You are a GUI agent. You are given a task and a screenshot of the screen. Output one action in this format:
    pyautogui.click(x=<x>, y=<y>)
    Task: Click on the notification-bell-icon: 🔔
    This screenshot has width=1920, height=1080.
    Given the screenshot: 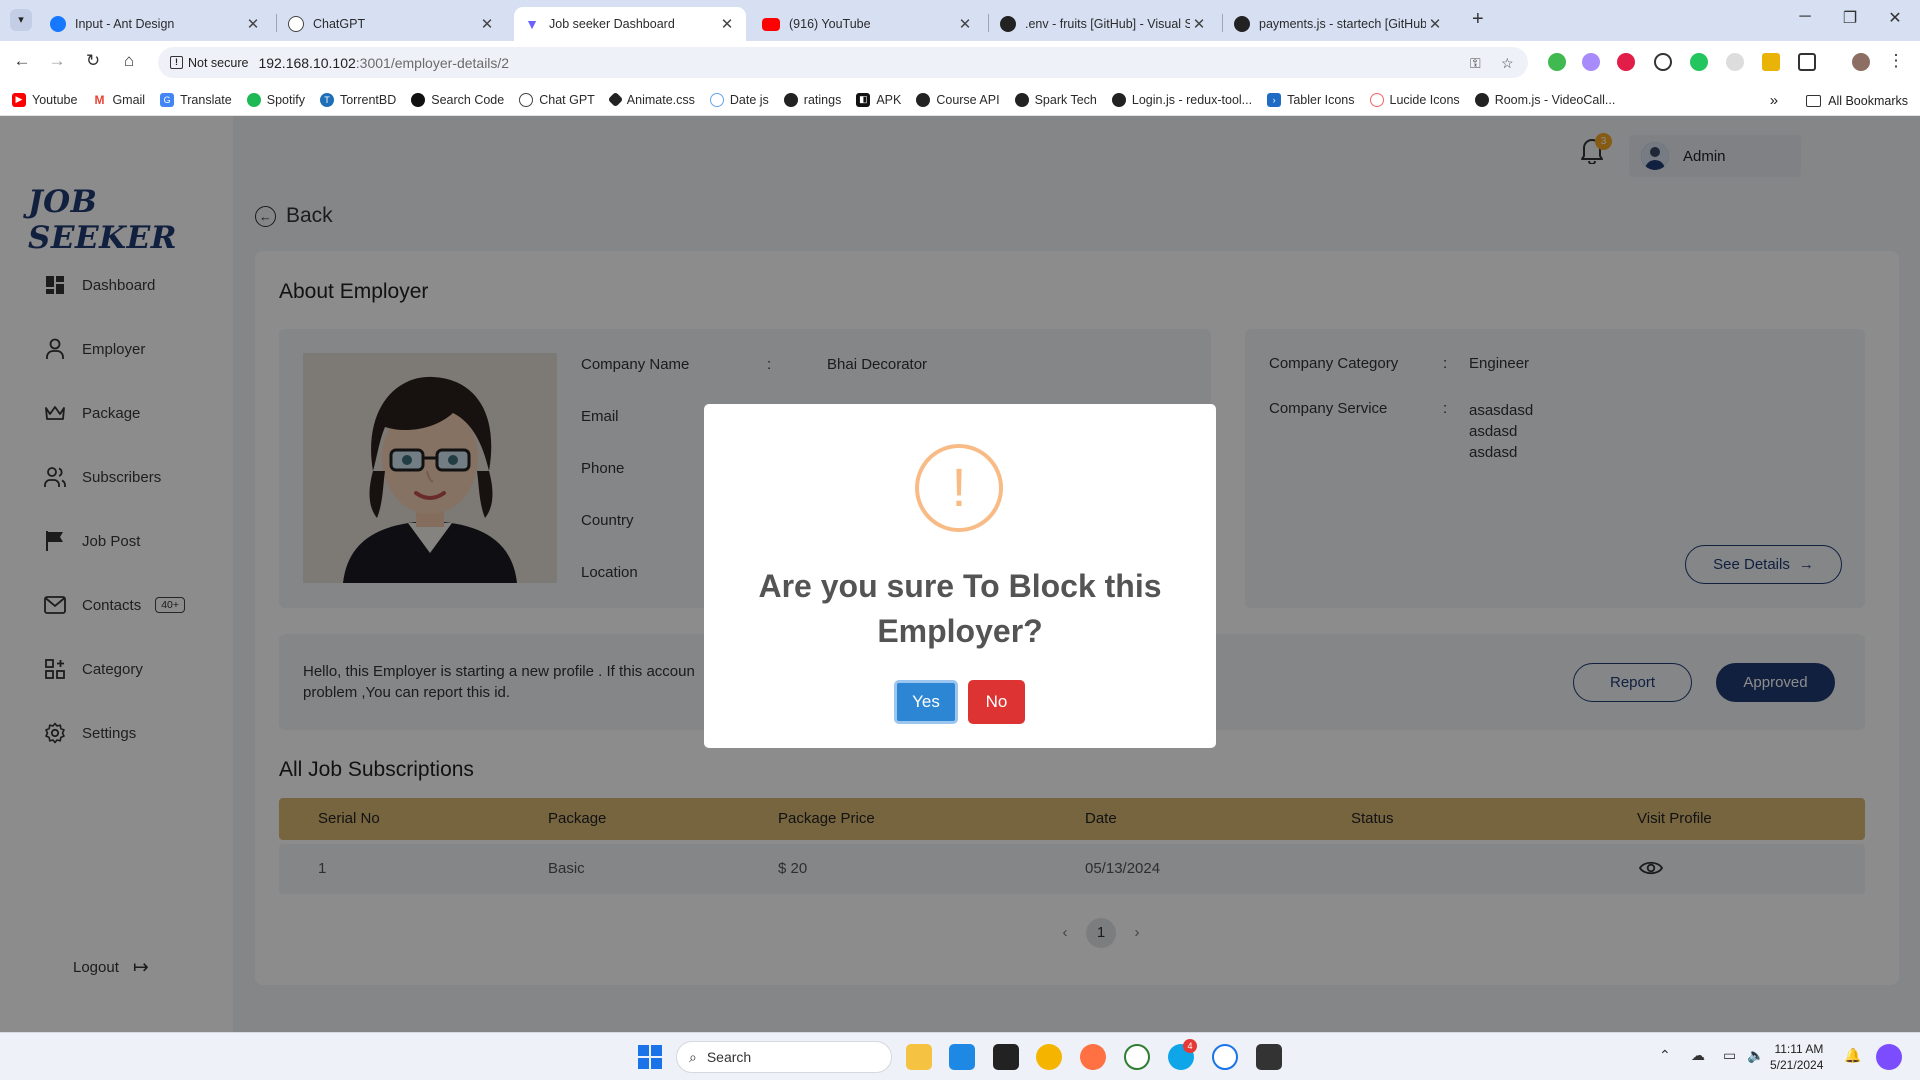 What is the action you would take?
    pyautogui.click(x=1852, y=1055)
    